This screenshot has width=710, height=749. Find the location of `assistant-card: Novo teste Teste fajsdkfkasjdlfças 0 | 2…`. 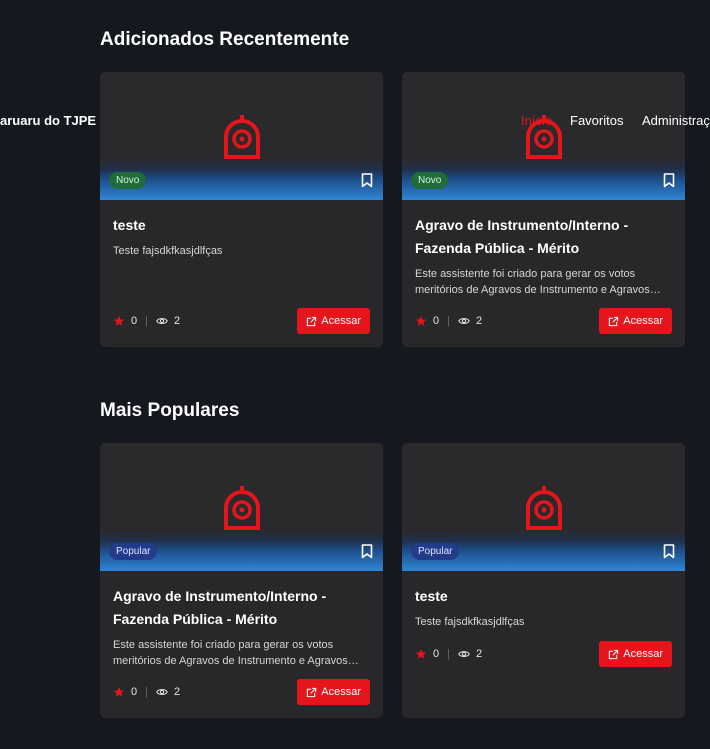

assistant-card: Novo teste Teste fajsdkfkasjdlfças 0 | 2… is located at coordinates (241, 209).